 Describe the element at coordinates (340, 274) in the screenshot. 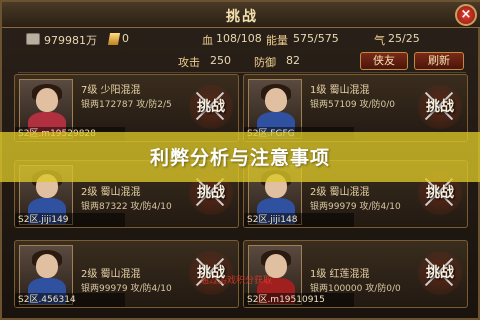

I see `opponent-name: 1级 红莲混混` at that location.